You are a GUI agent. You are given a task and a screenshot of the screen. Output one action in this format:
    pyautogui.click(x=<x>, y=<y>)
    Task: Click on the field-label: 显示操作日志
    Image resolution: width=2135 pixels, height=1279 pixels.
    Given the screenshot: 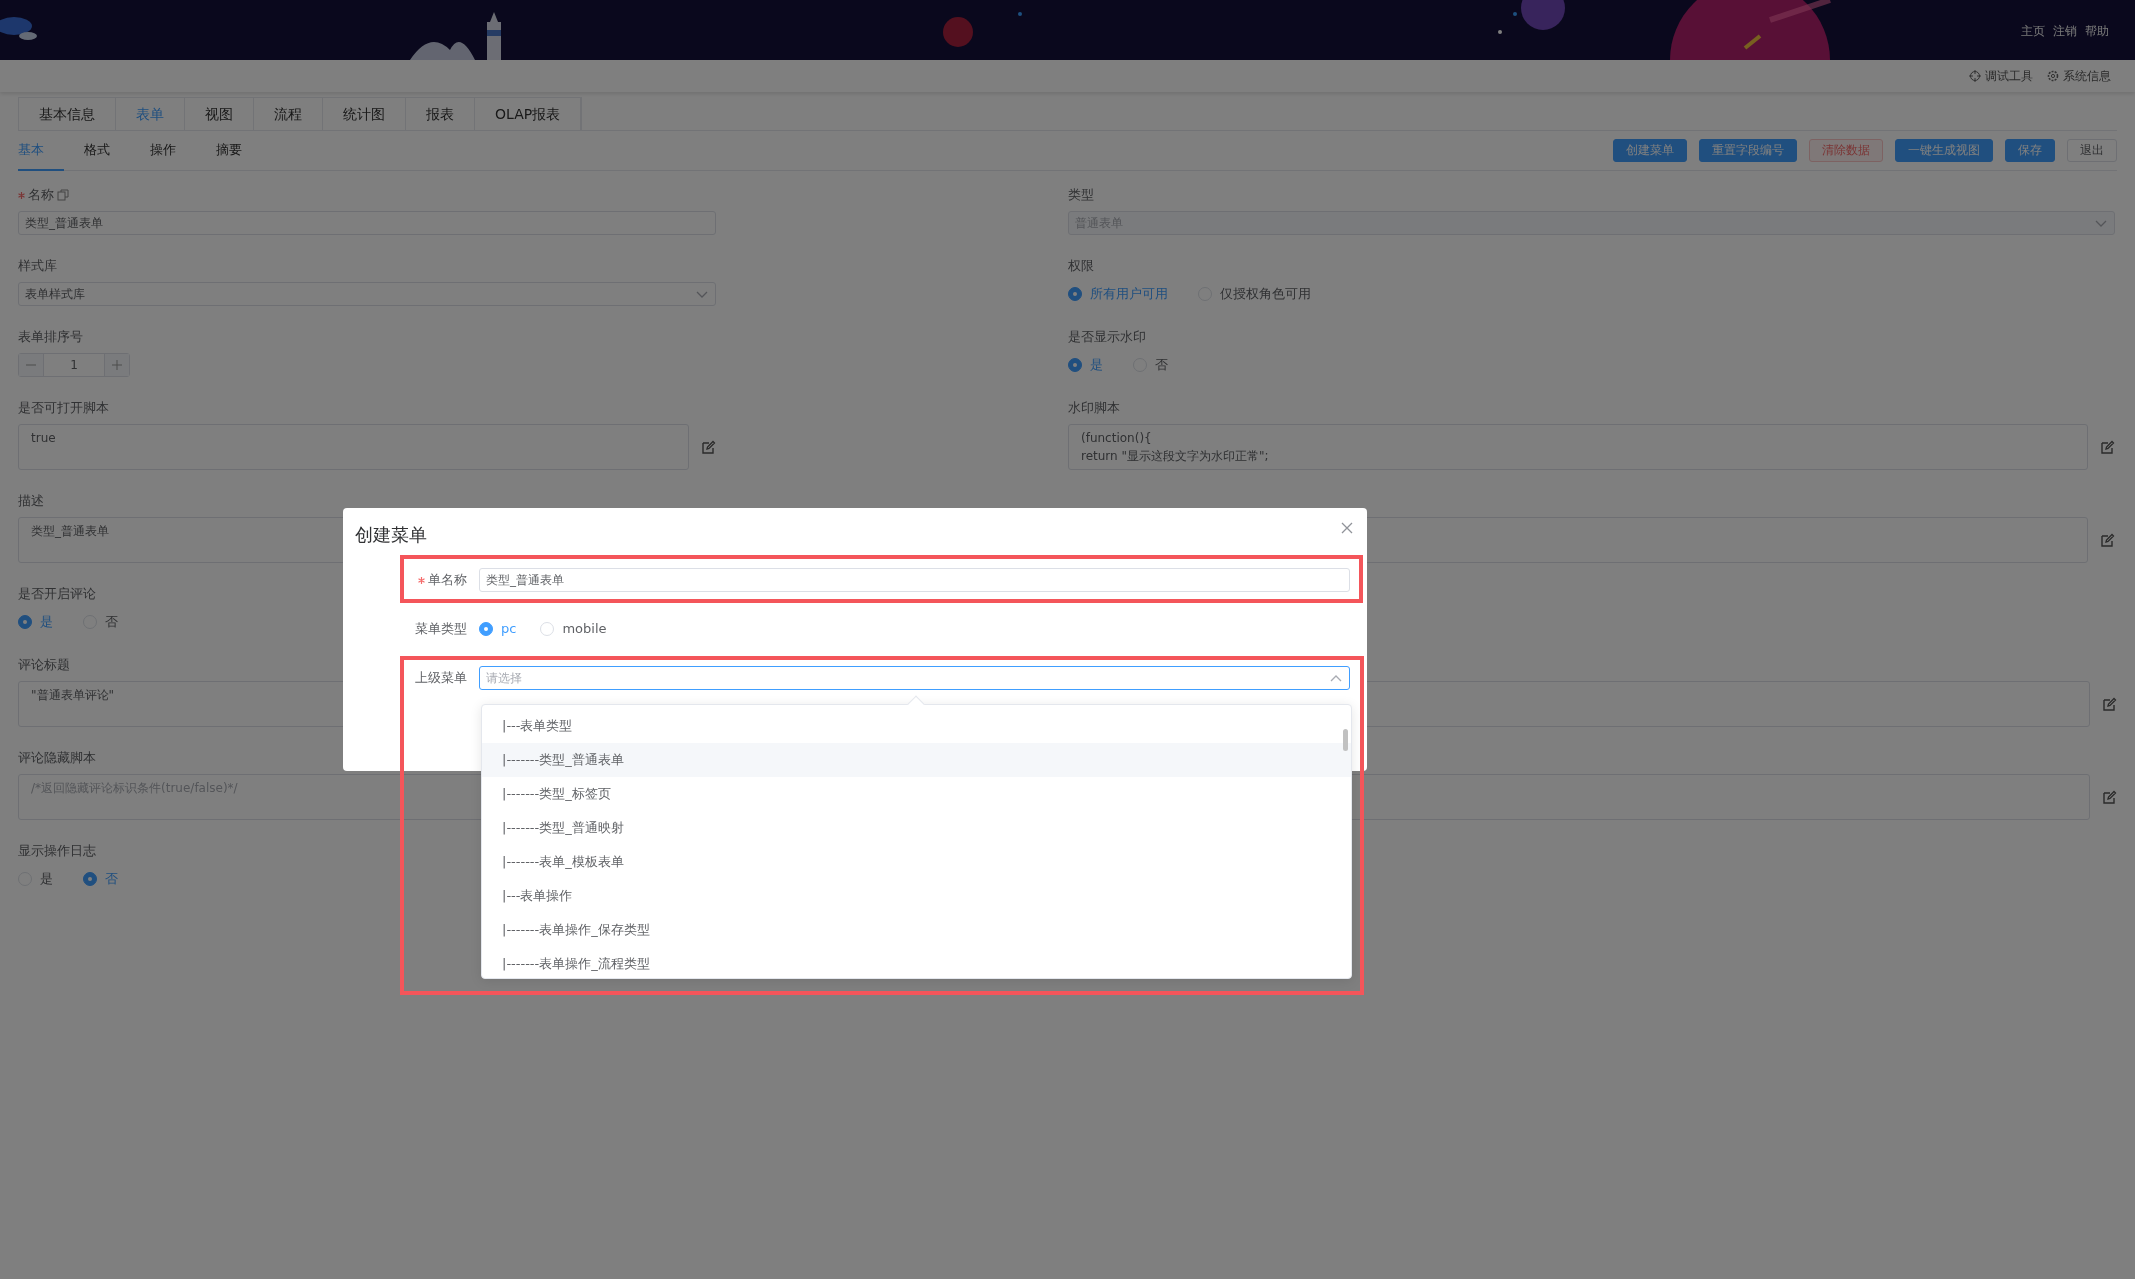 What is the action you would take?
    pyautogui.click(x=57, y=851)
    